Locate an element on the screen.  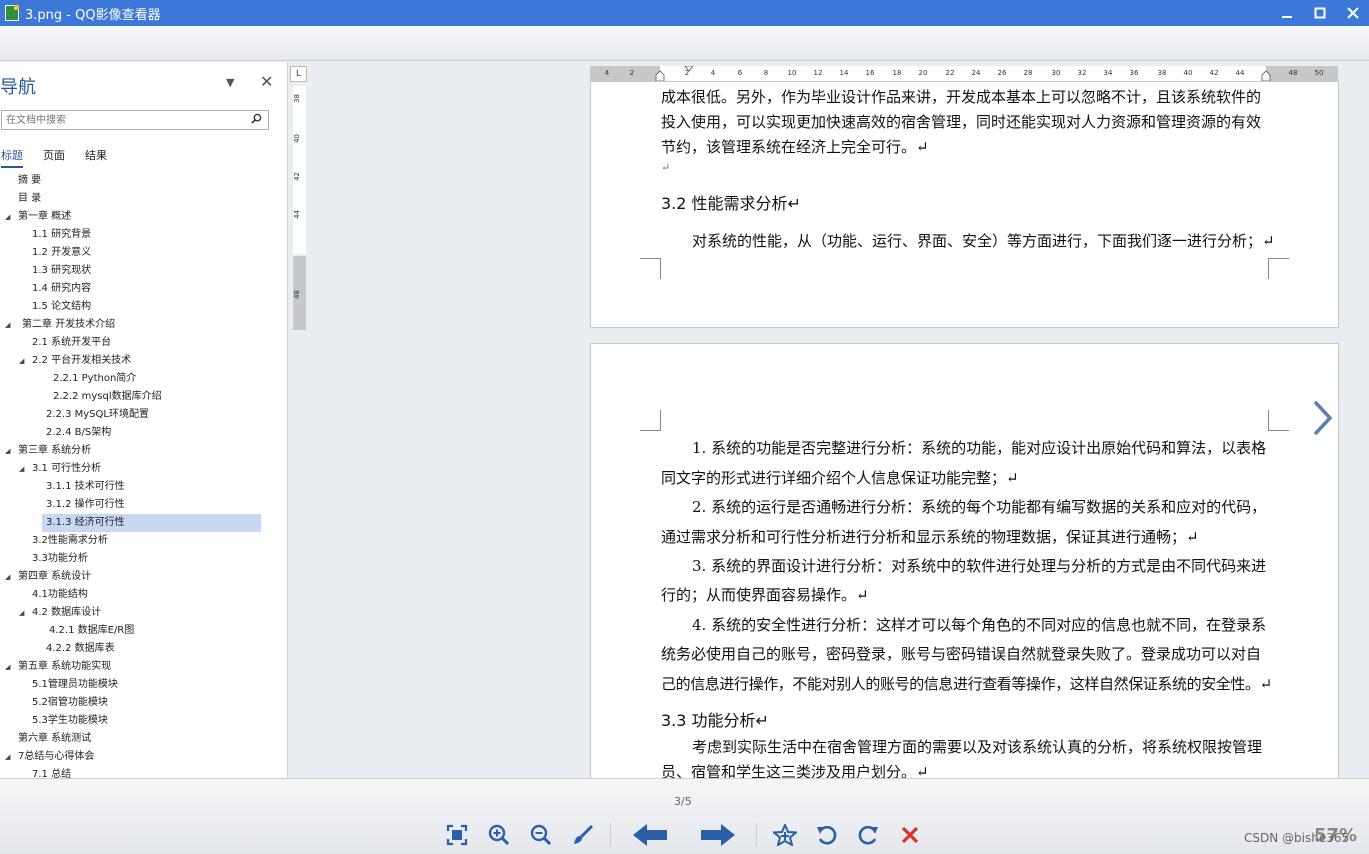
tree-item: 4.2 数据库设计 is located at coordinates (66, 613).